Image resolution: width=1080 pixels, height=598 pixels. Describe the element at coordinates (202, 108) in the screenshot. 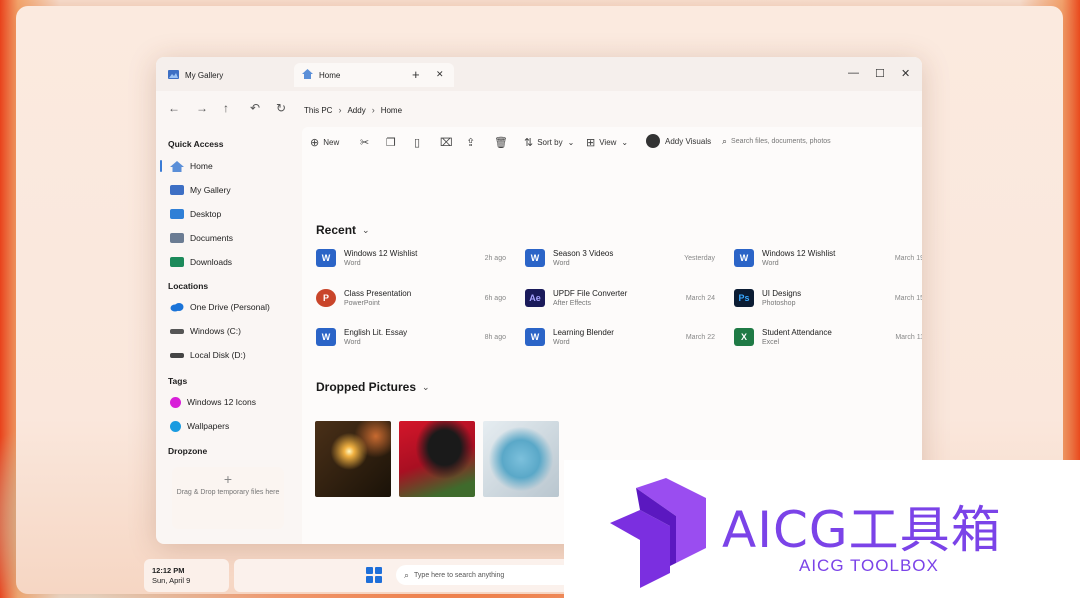

I see `forward-arrow-icon: →` at that location.